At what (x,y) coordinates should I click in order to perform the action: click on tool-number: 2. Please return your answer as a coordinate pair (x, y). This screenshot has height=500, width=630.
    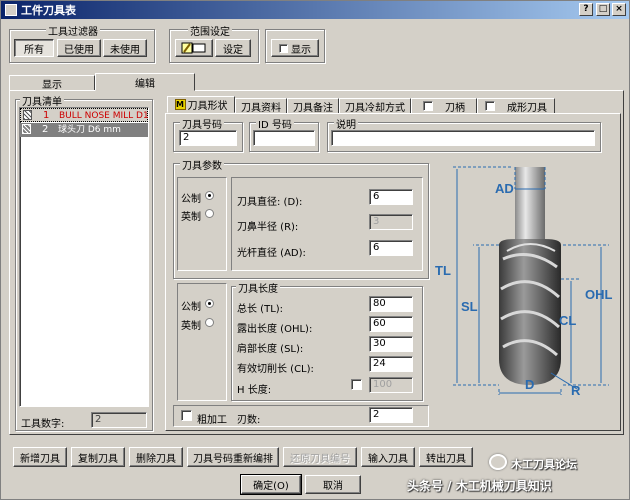
    Looking at the image, I should click on (45, 129).